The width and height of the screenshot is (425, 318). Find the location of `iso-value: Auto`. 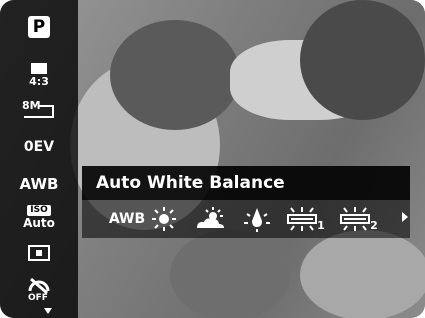

iso-value: Auto is located at coordinates (39, 222).